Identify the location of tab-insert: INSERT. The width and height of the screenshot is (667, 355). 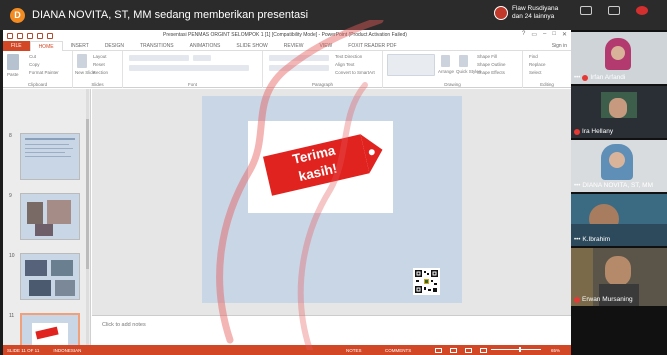
(80, 46).